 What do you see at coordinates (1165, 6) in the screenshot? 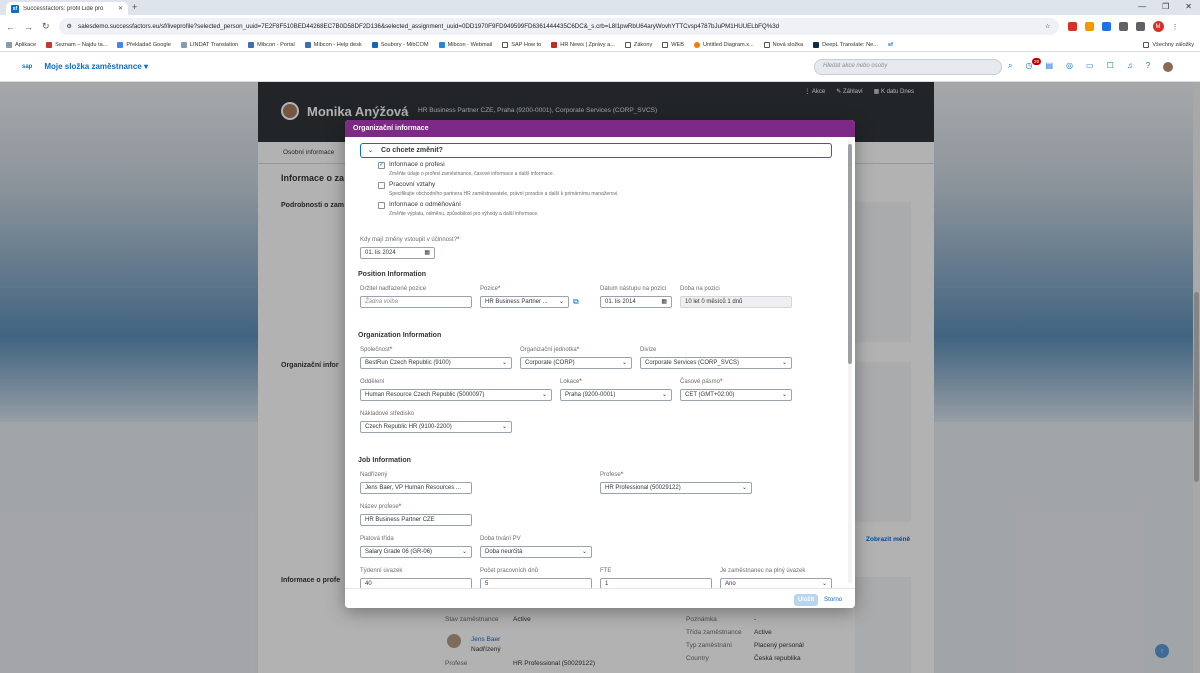
I see `maximize-icon: ❐` at bounding box center [1165, 6].